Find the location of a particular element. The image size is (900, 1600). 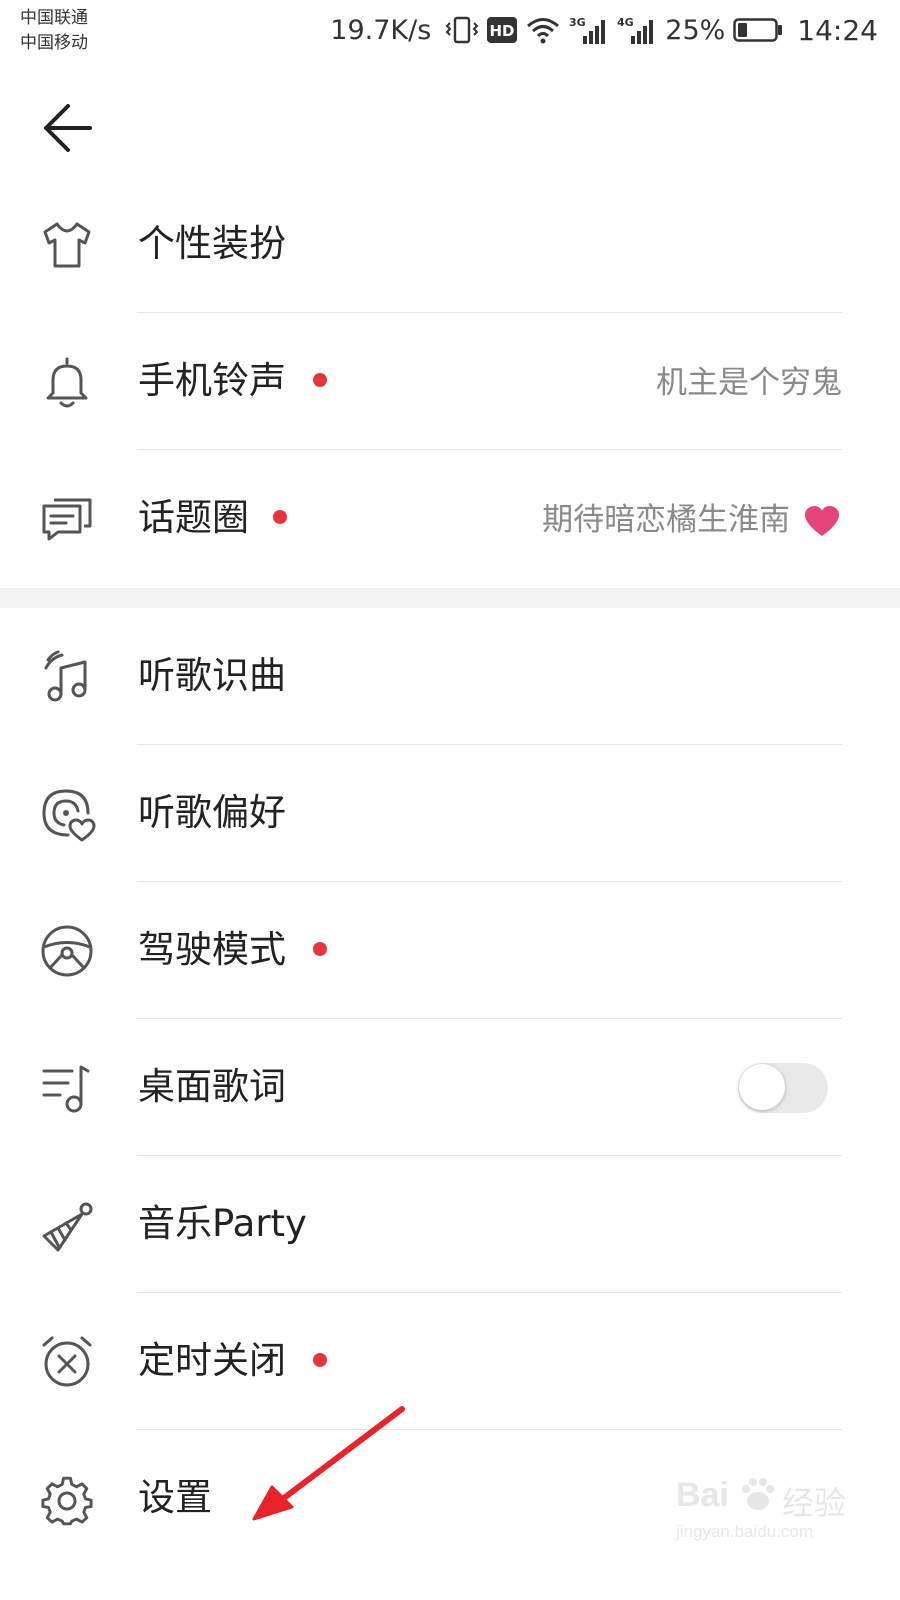

menu-item-driving-mode: 驾驶模式 is located at coordinates (450, 950).